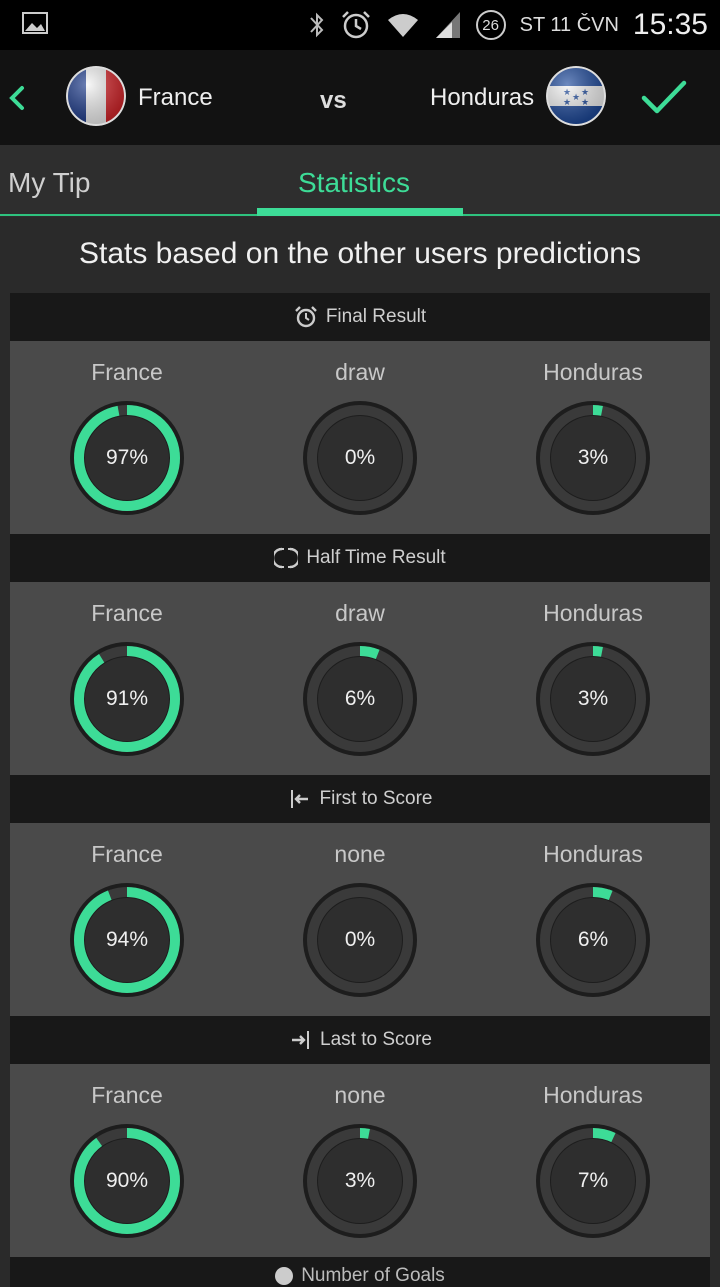 This screenshot has width=720, height=1287. I want to click on last-to-score-icon, so click(300, 1040).